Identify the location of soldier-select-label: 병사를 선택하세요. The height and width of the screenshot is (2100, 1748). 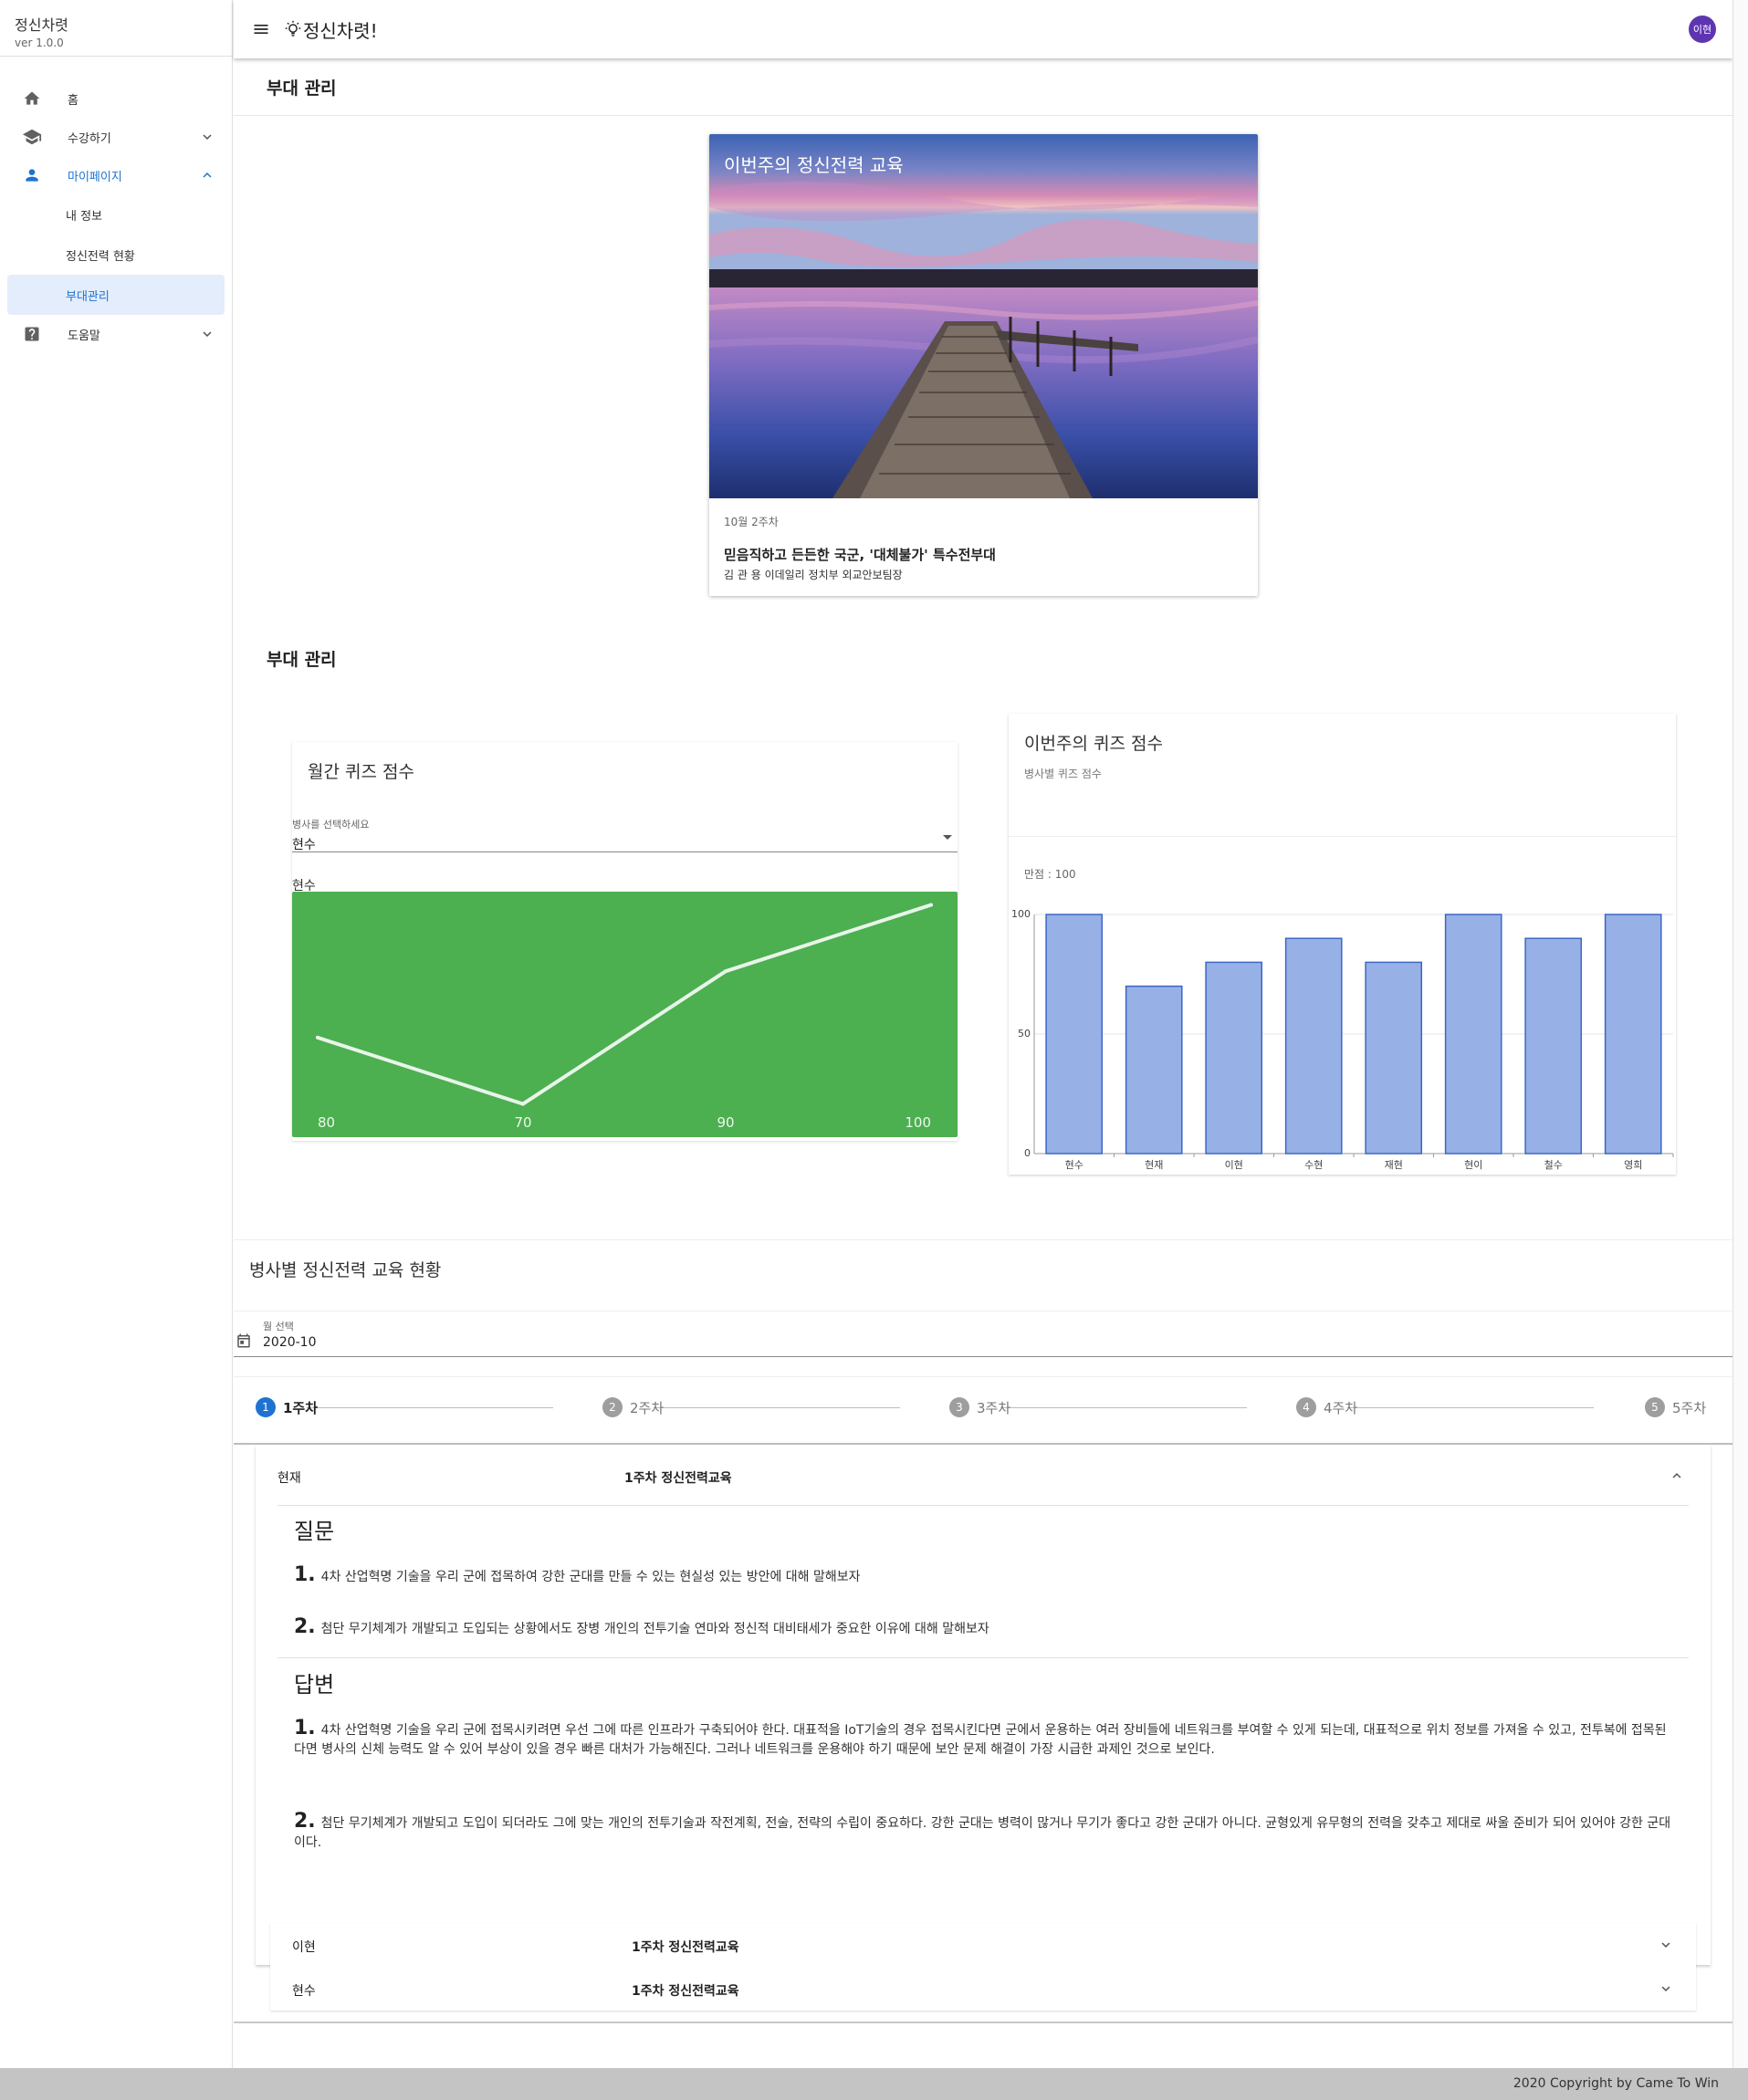
(331, 825).